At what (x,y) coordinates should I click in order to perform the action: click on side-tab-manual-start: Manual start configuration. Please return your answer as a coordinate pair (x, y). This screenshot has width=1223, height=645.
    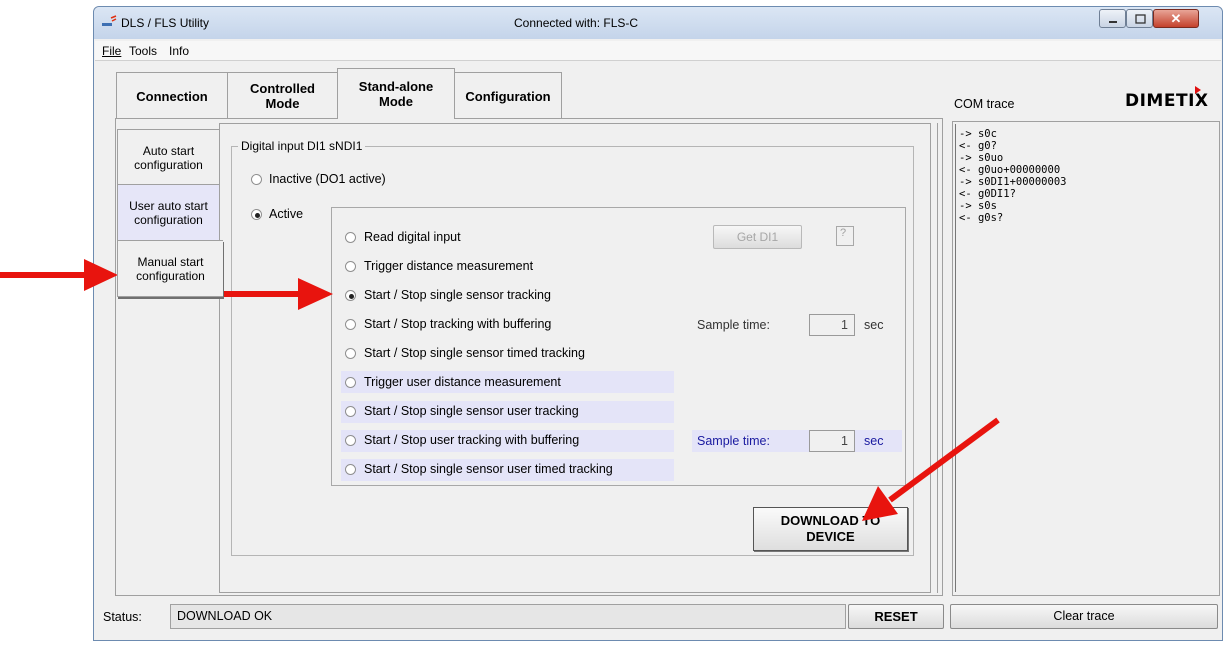
    Looking at the image, I should click on (170, 268).